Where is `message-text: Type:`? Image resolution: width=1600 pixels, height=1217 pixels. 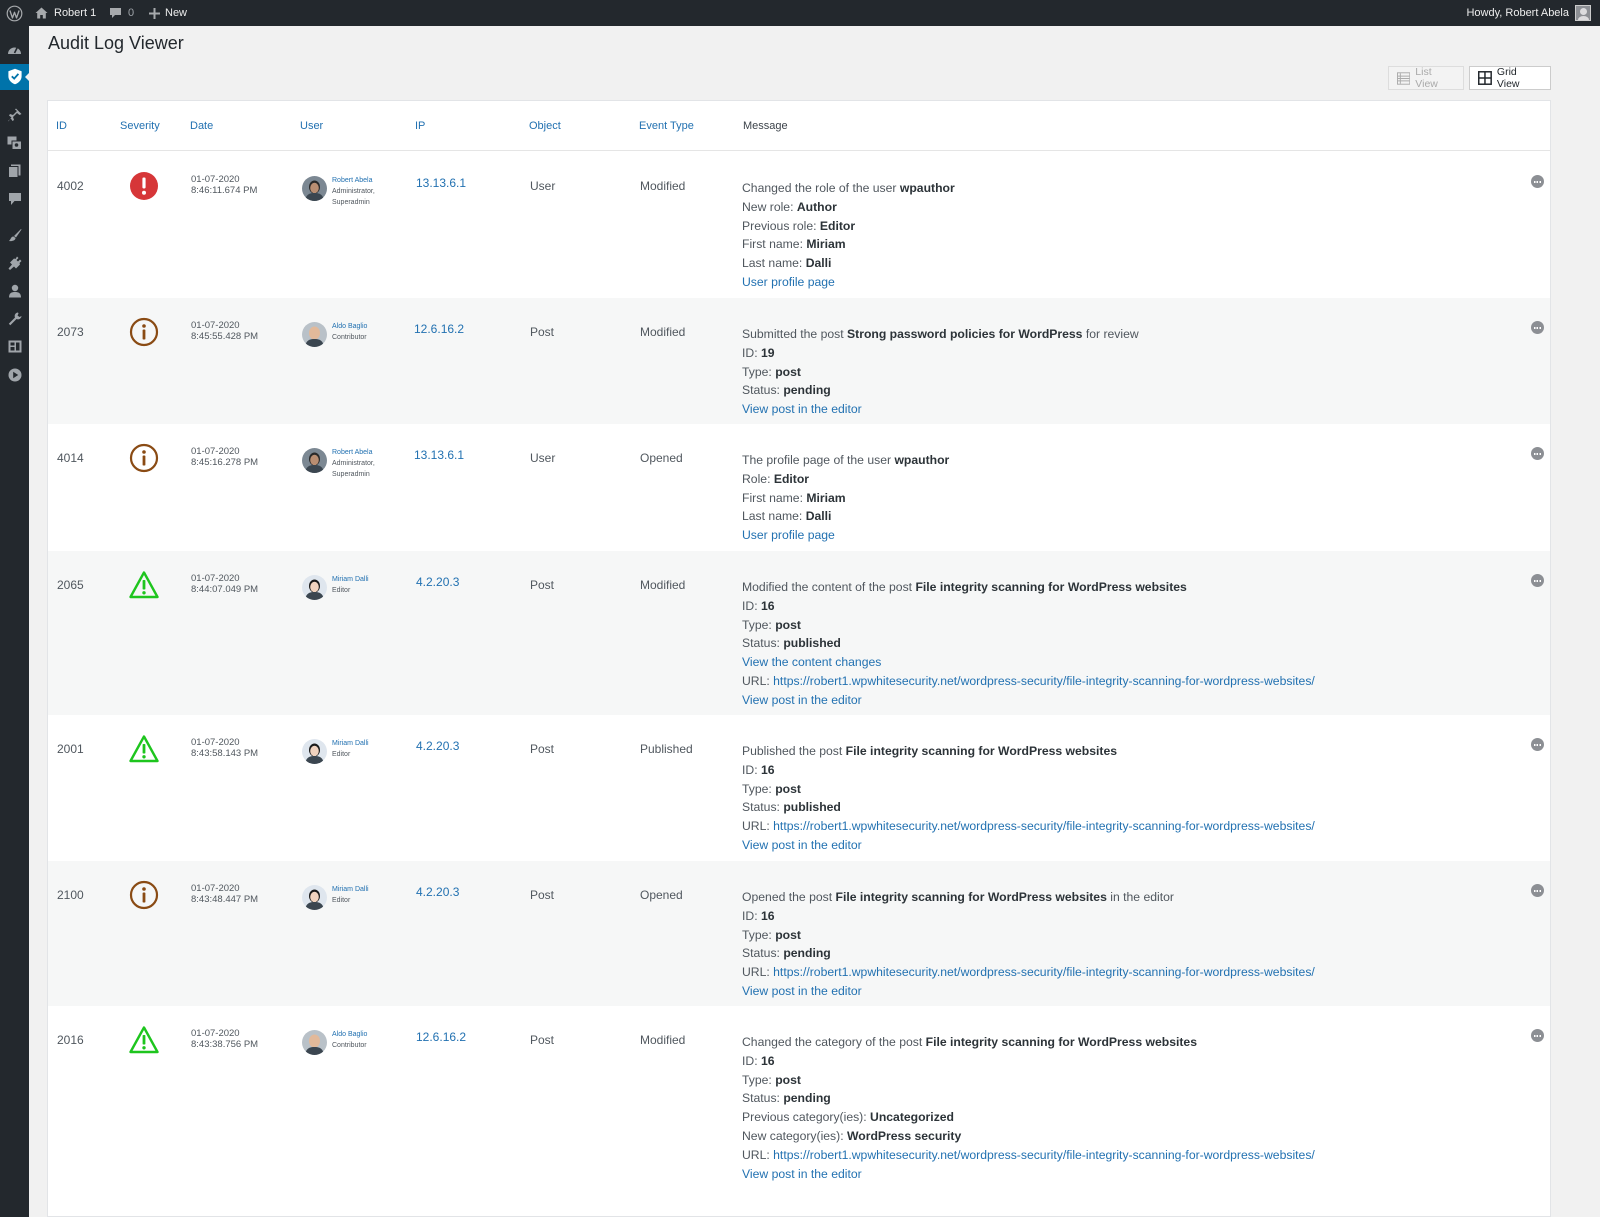
message-text: Type: is located at coordinates (759, 371).